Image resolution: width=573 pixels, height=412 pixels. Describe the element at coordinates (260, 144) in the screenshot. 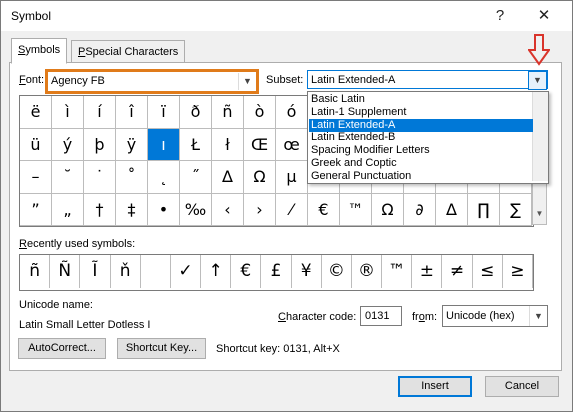

I see `symbol-cell: Œ` at that location.